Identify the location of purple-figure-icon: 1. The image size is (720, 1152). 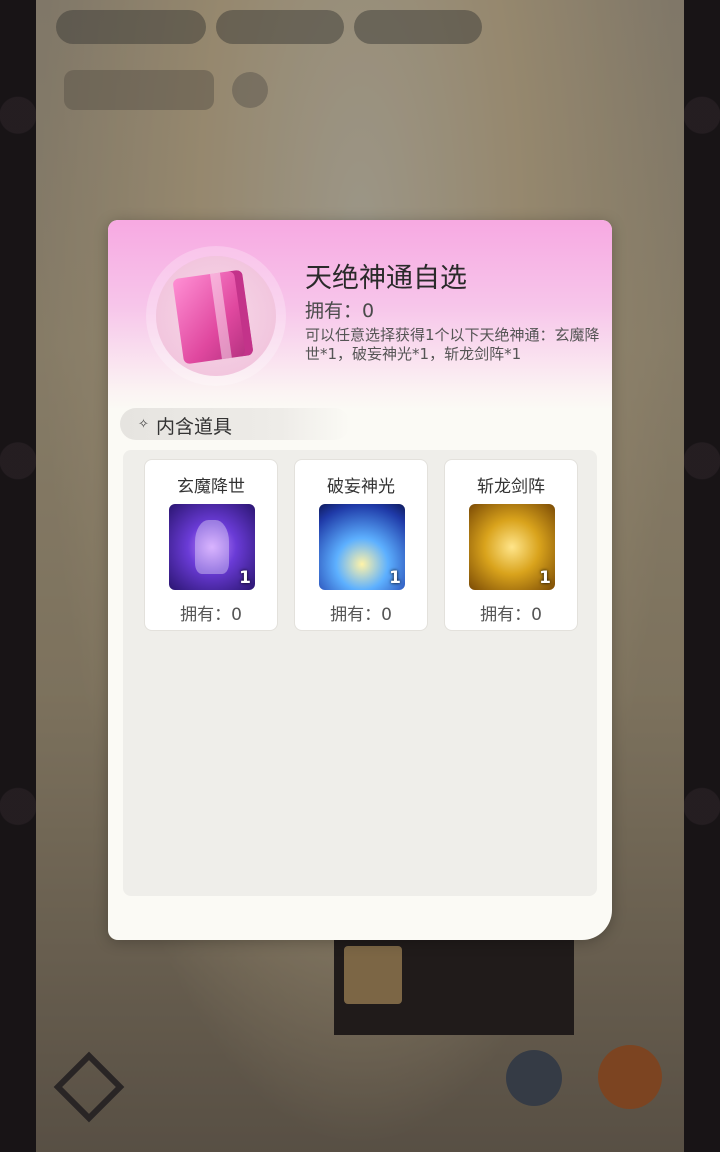
(212, 547).